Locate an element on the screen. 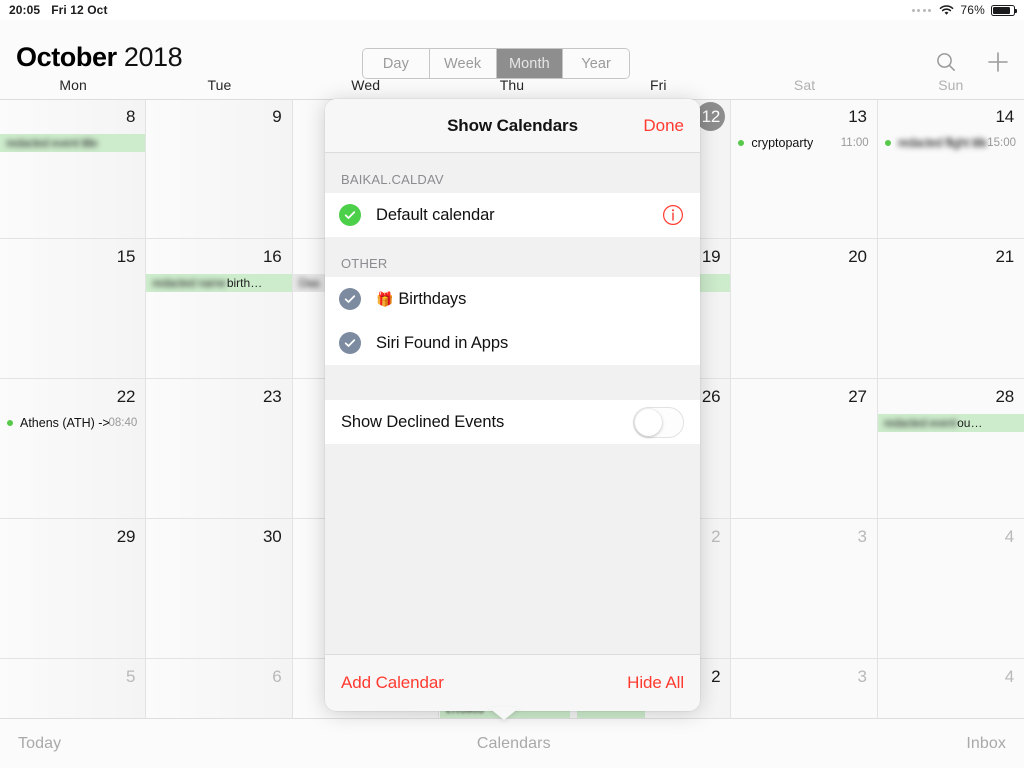 The image size is (1024, 768). weekday-sat: Sat is located at coordinates (804, 85).